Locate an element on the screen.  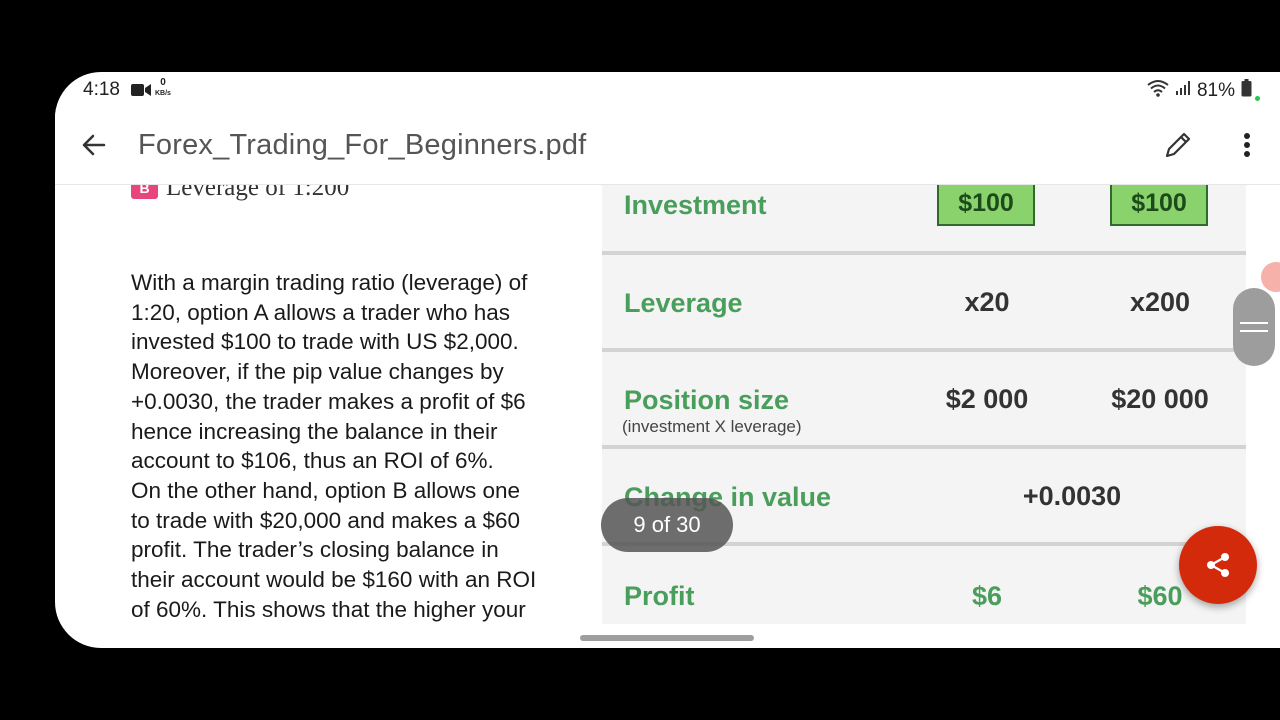
share-icon is located at coordinates (1218, 565).